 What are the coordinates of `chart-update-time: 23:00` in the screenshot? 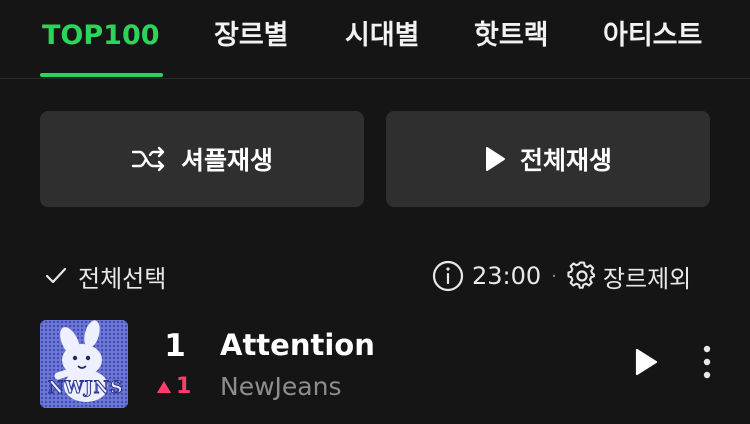 It's located at (507, 276).